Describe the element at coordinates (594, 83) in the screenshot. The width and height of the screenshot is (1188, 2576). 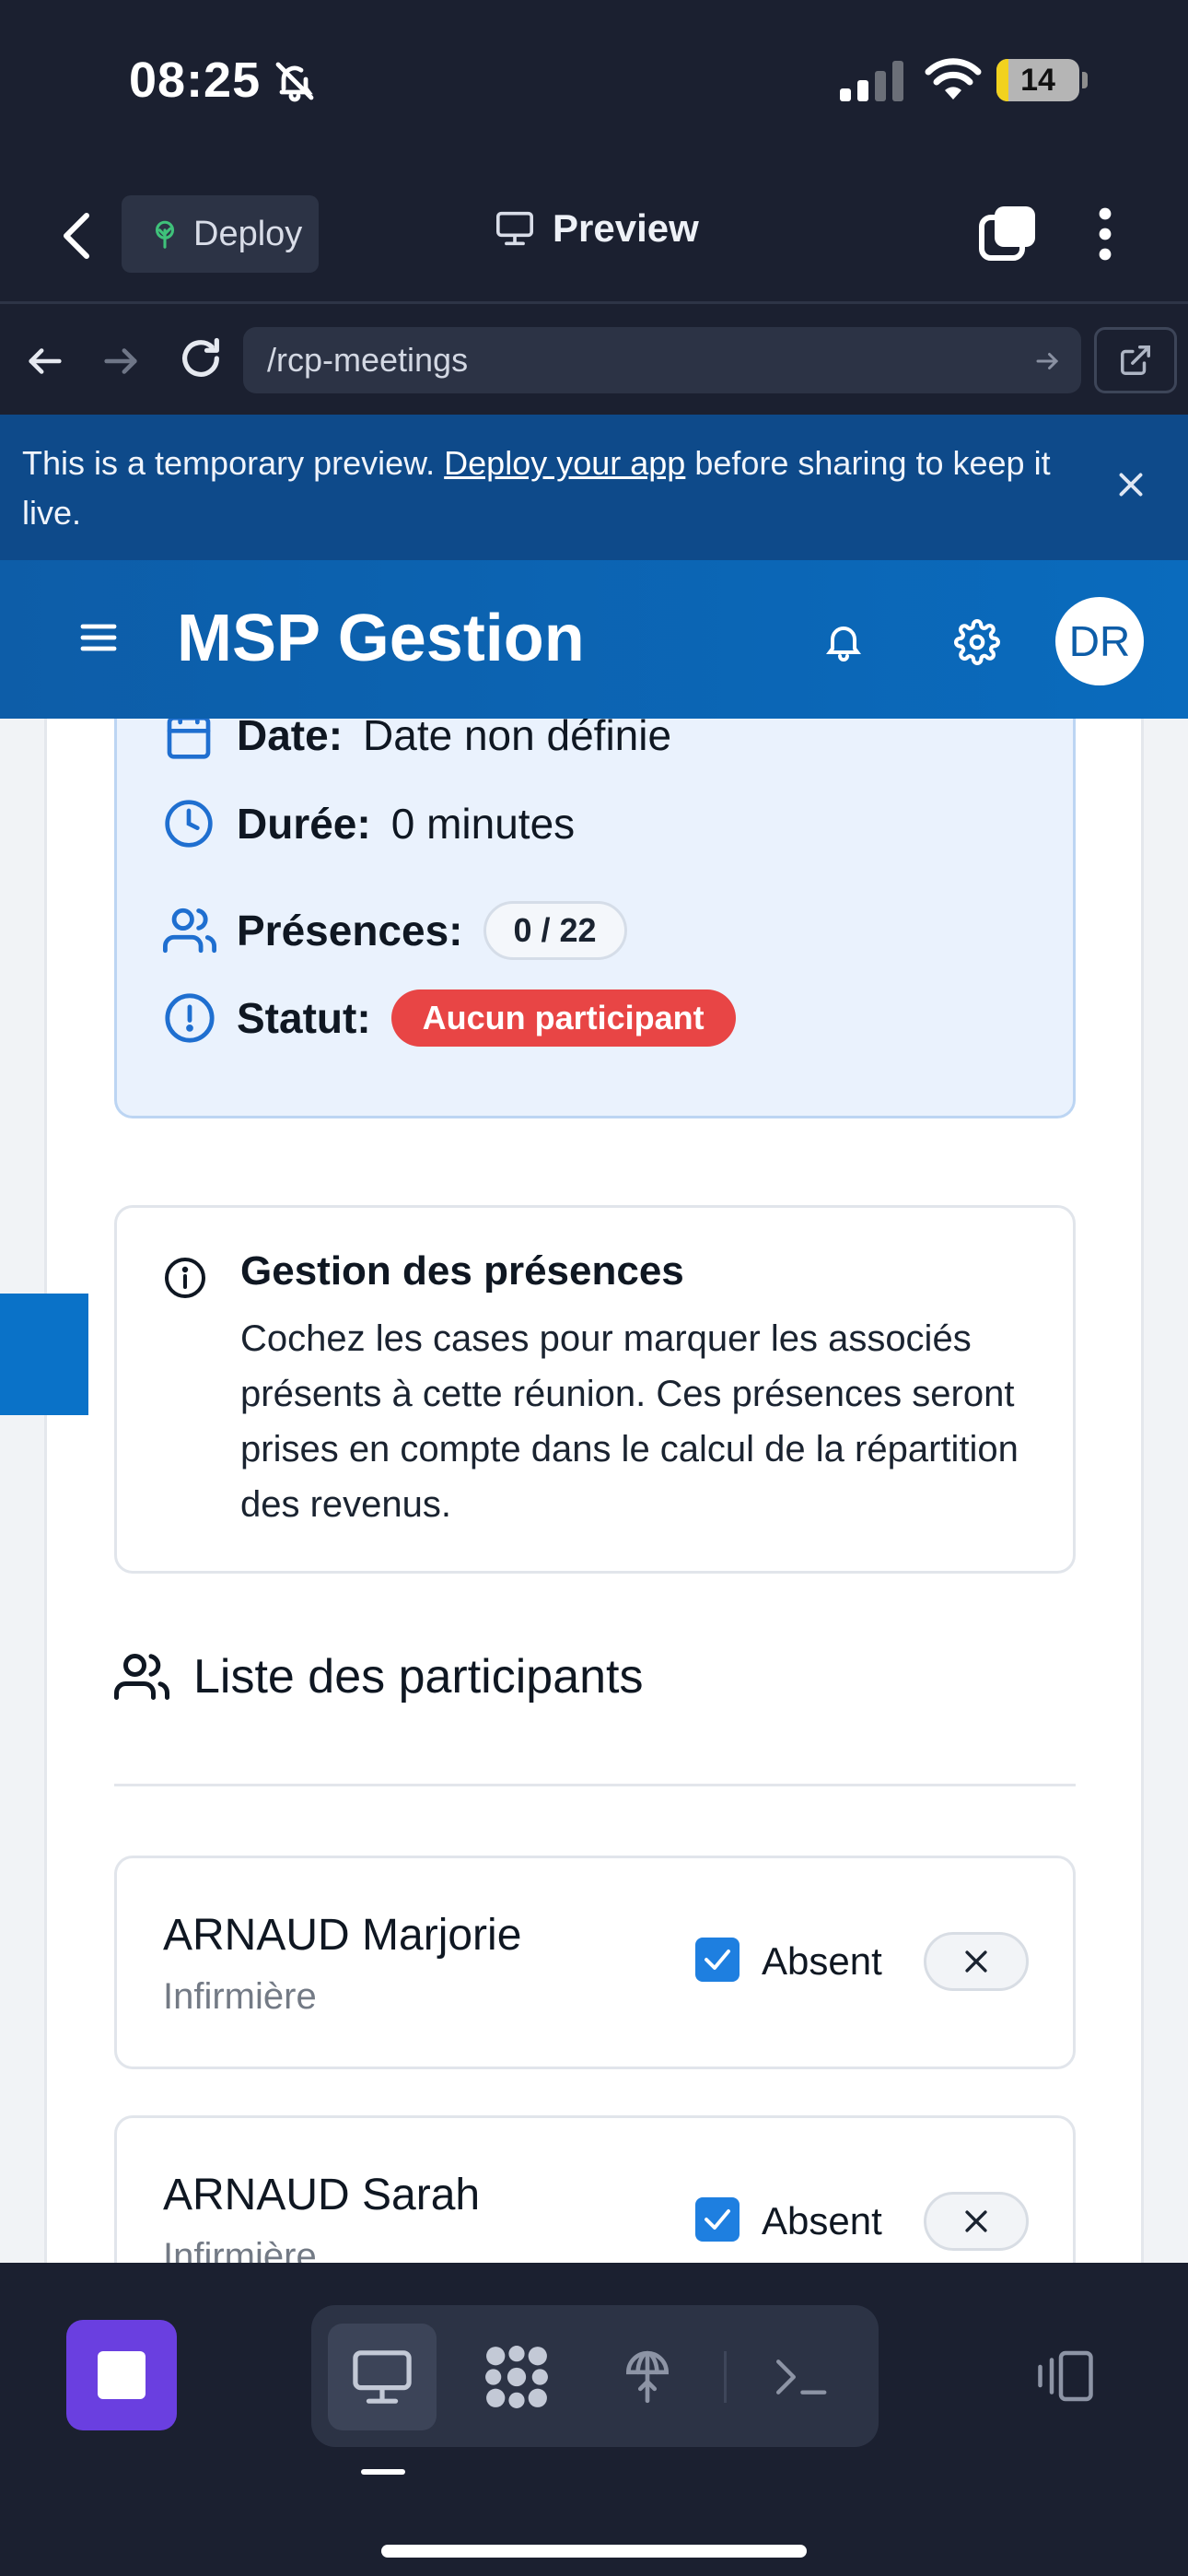
I see `status-bar: 08:25 14` at that location.